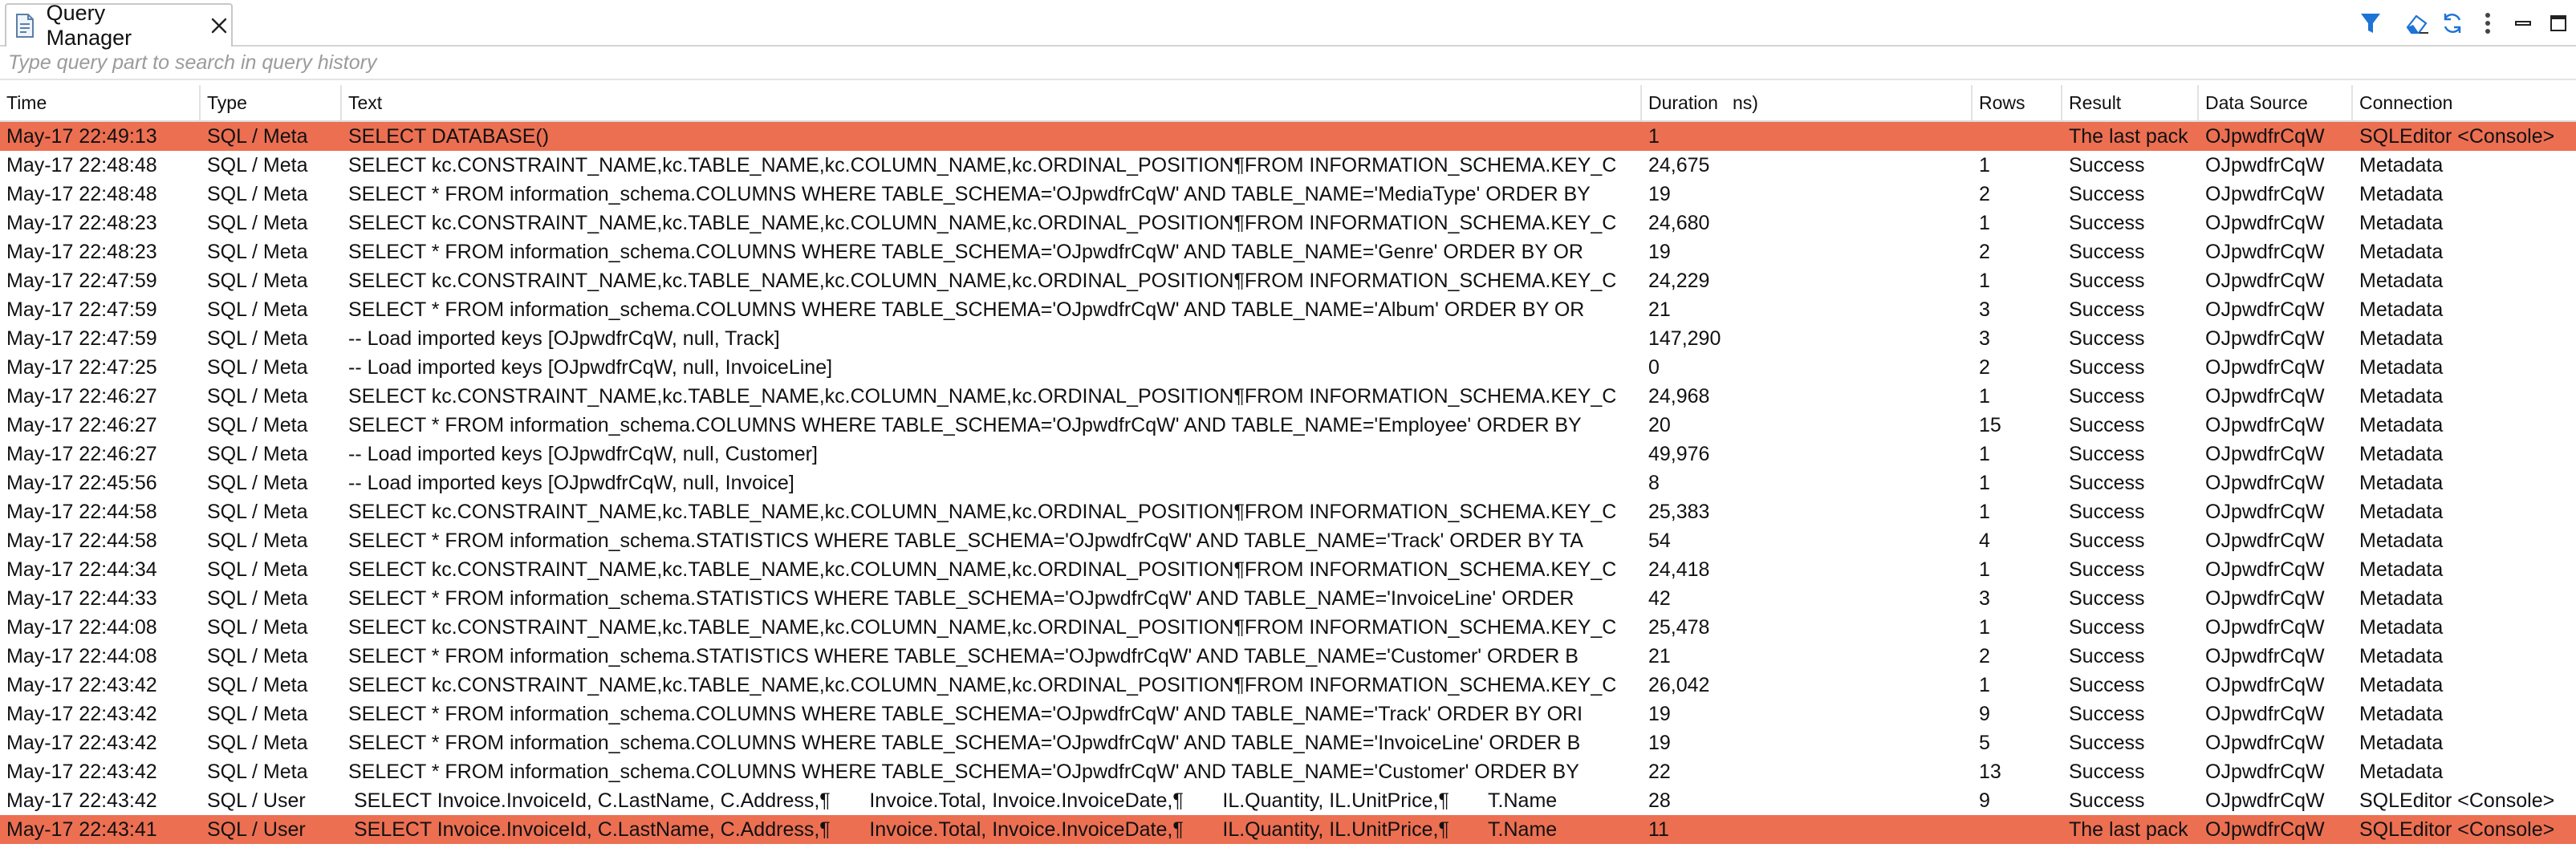 This screenshot has height=852, width=2576. What do you see at coordinates (219, 26) in the screenshot?
I see `close-icon` at bounding box center [219, 26].